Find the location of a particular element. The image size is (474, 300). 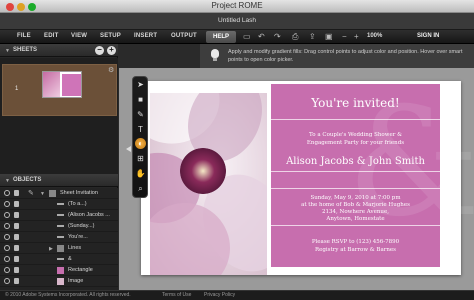

menu-edit: EDIT is located at coordinates (51, 36).